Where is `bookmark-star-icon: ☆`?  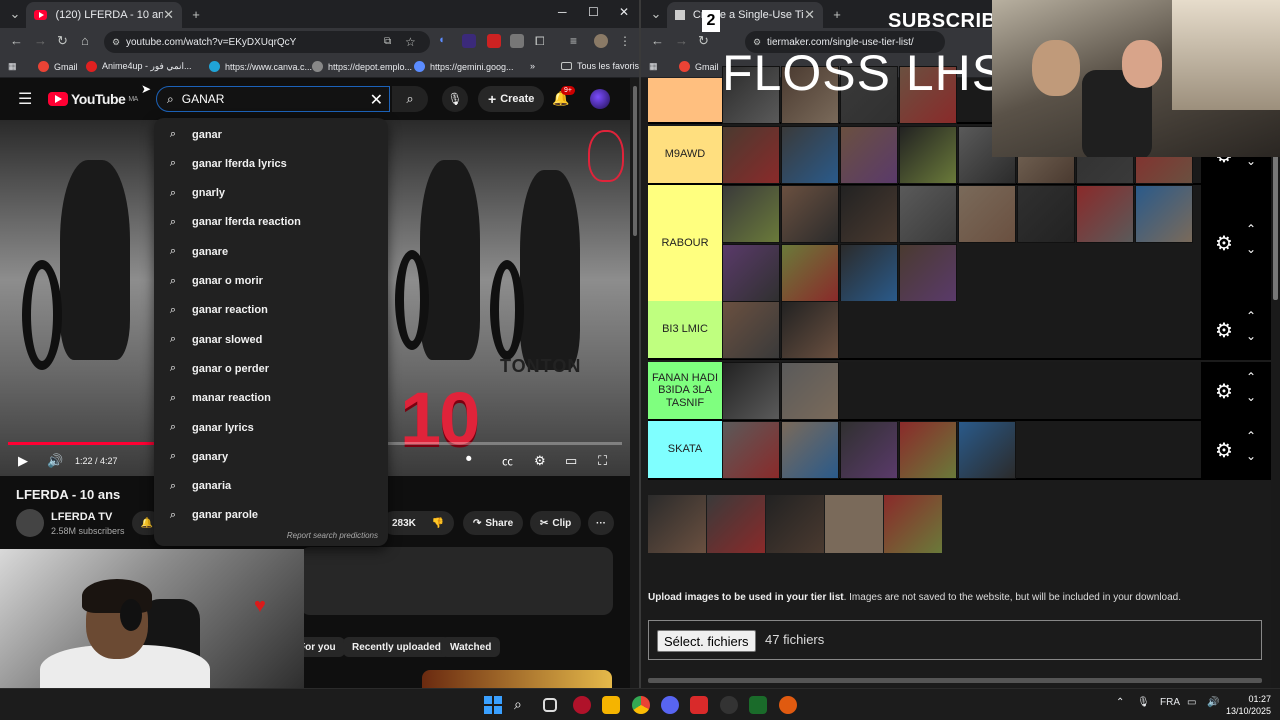
bookmark-star-icon: ☆ is located at coordinates (412, 42).